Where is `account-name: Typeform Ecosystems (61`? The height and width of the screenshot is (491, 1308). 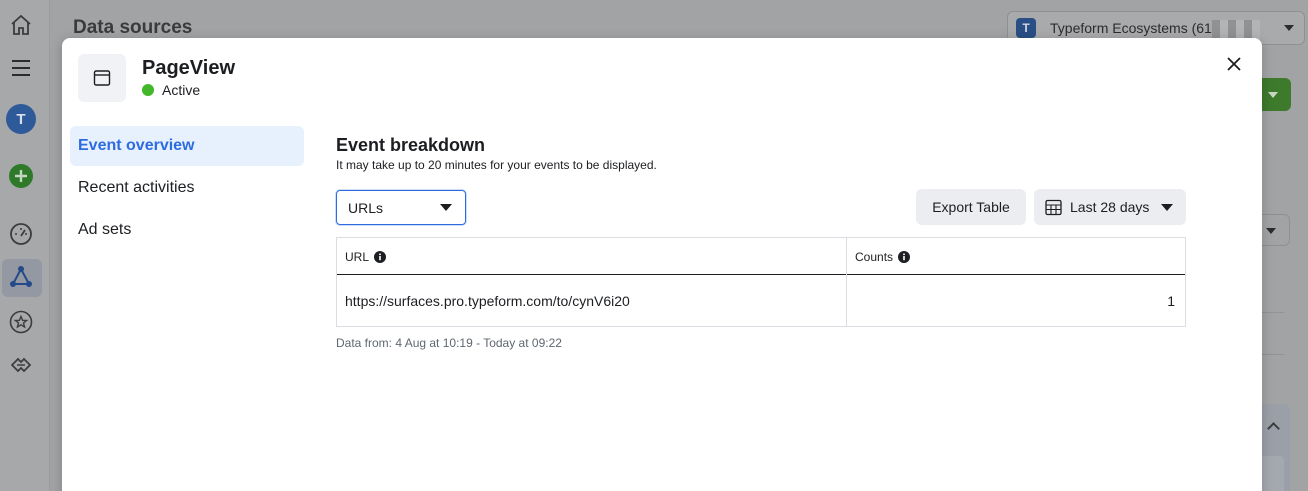 account-name: Typeform Ecosystems (61 is located at coordinates (1131, 28).